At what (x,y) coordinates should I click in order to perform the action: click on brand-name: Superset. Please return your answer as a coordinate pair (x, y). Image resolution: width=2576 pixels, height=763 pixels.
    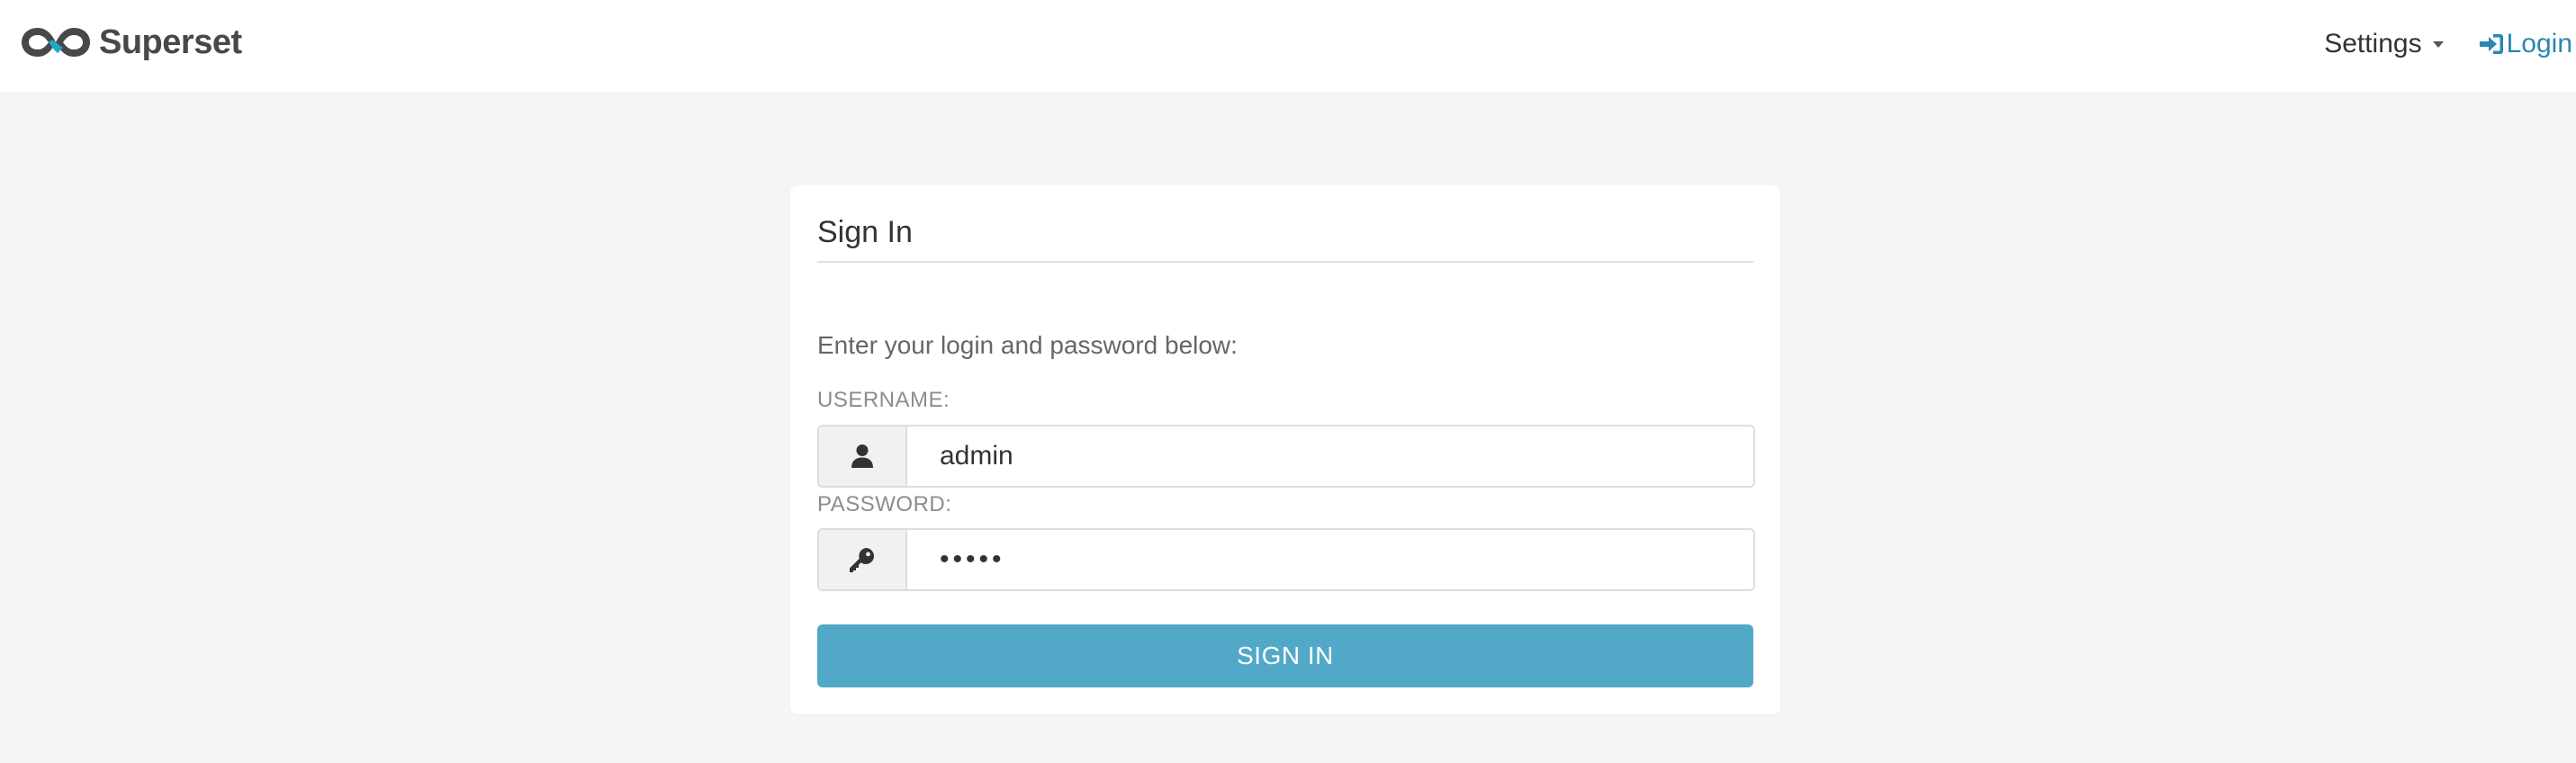
    Looking at the image, I should click on (170, 41).